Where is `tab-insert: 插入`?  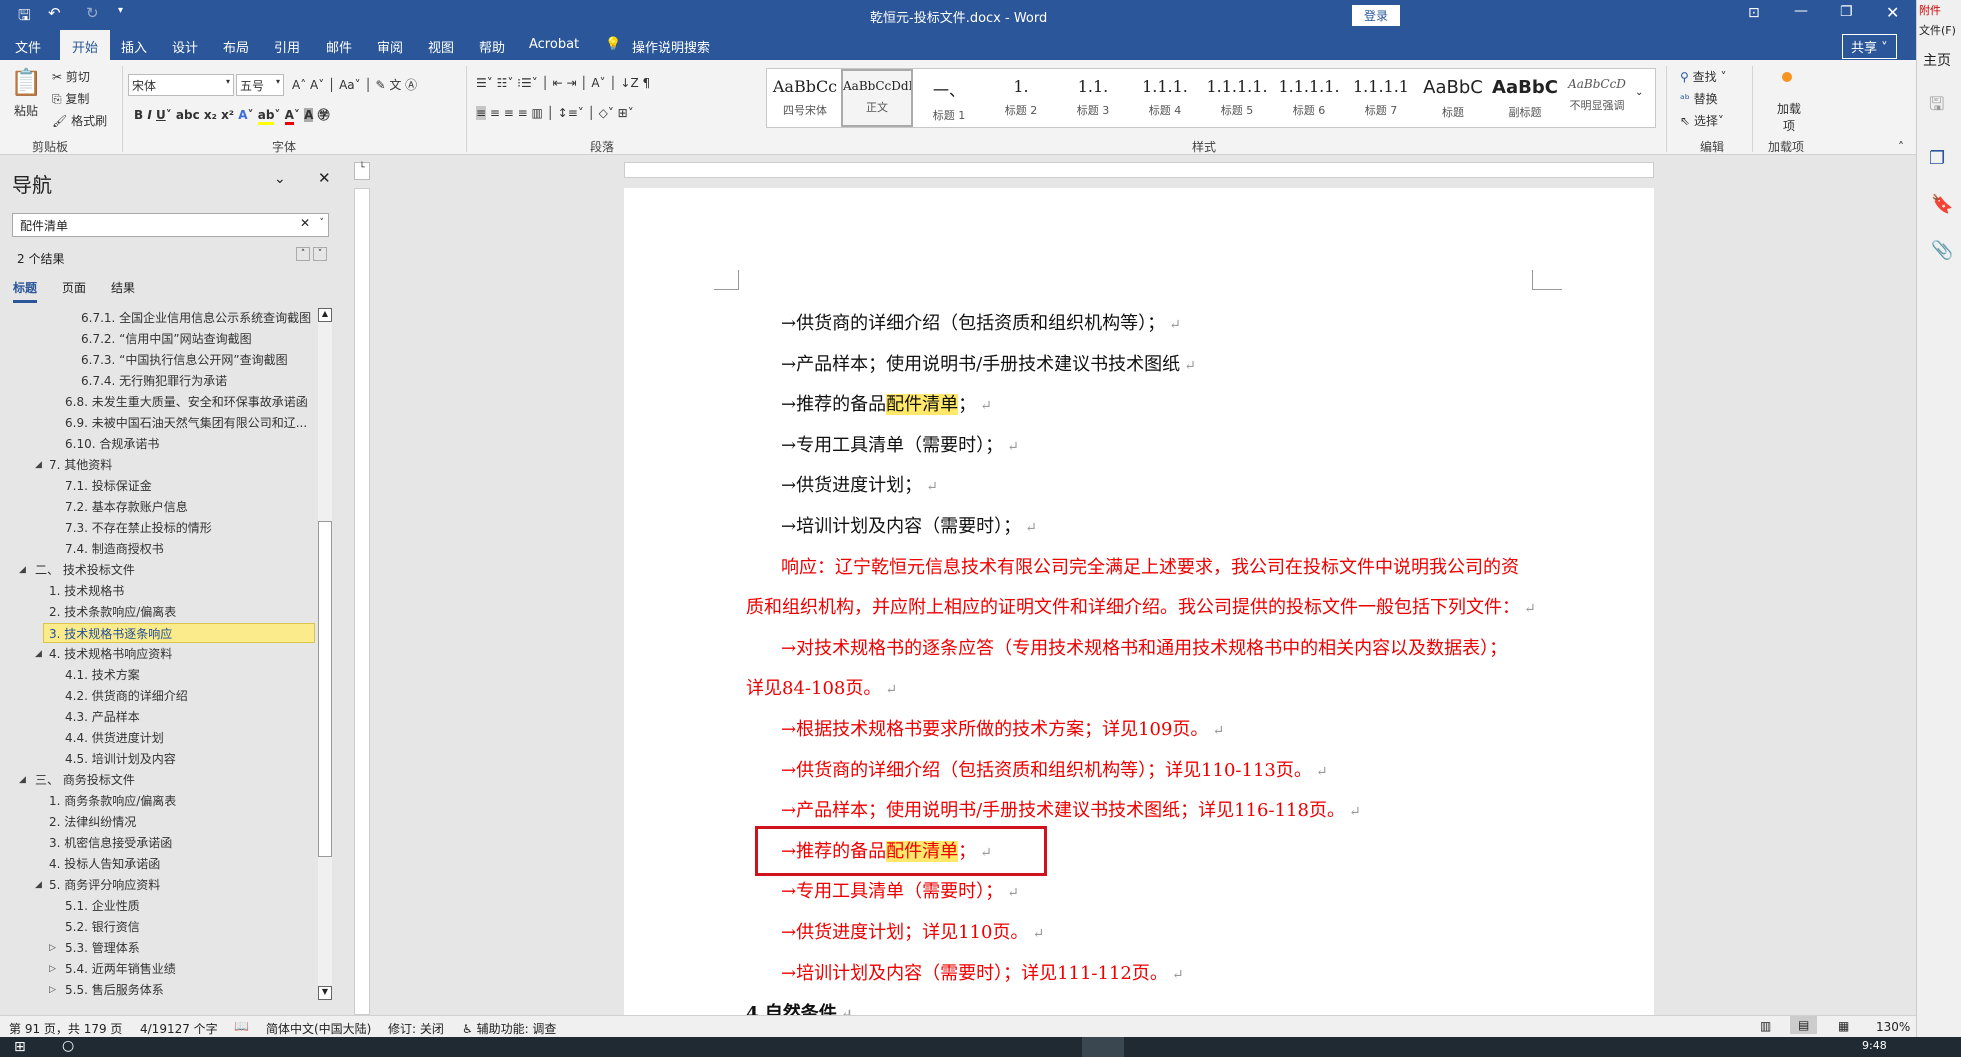
tab-insert: 插入 is located at coordinates (134, 46).